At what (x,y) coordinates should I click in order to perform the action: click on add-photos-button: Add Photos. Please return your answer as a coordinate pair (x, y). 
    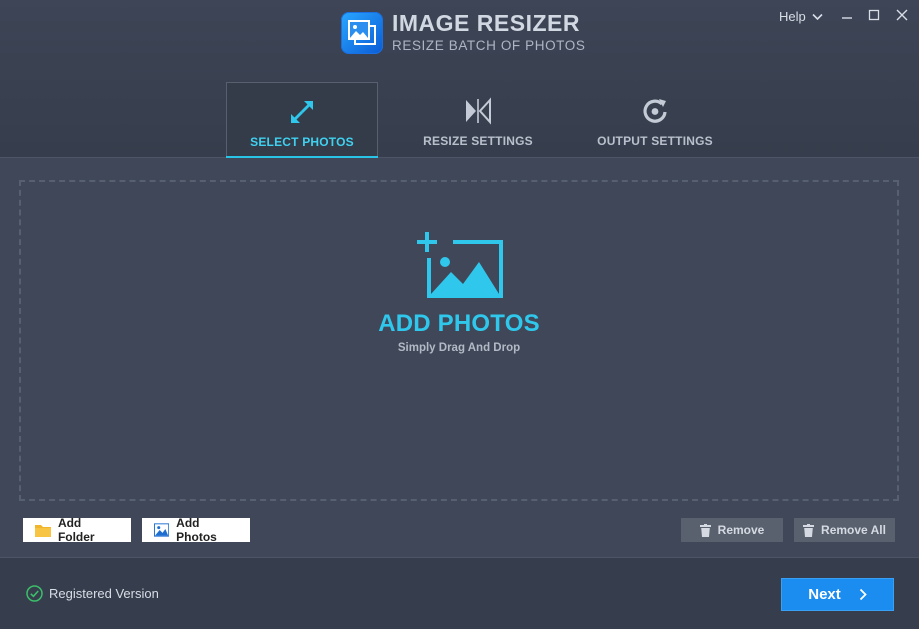
    Looking at the image, I should click on (196, 530).